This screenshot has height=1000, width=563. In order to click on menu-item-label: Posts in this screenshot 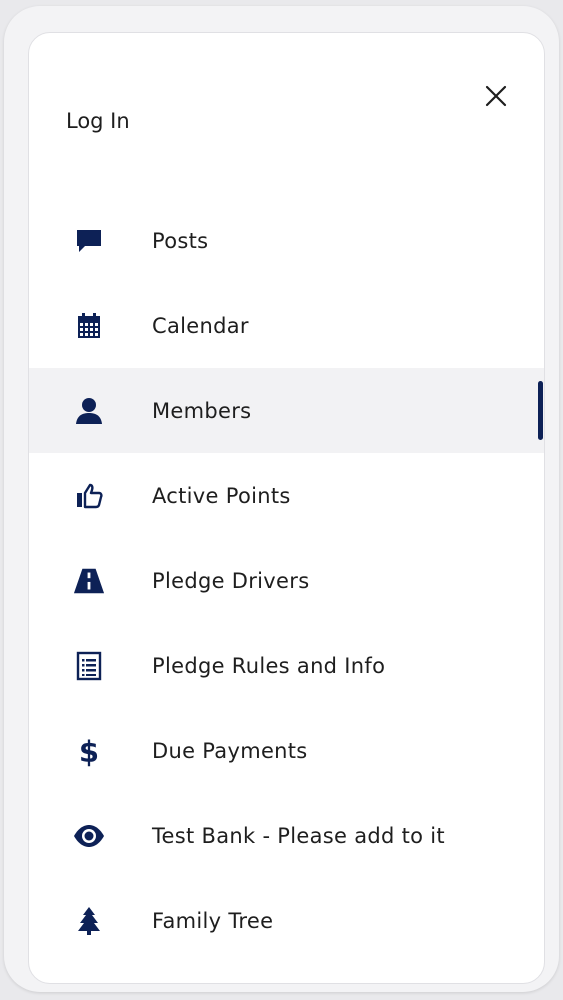, I will do `click(180, 240)`.